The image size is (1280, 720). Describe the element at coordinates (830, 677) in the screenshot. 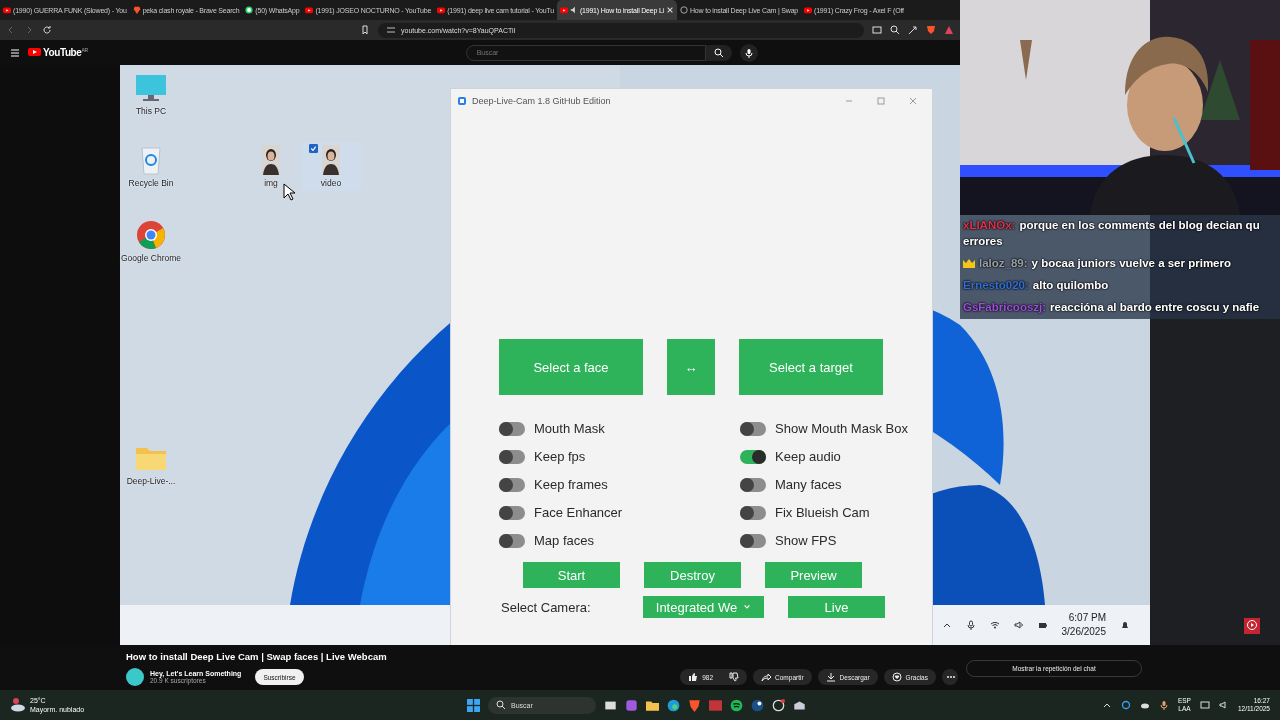

I see `download-icon` at that location.